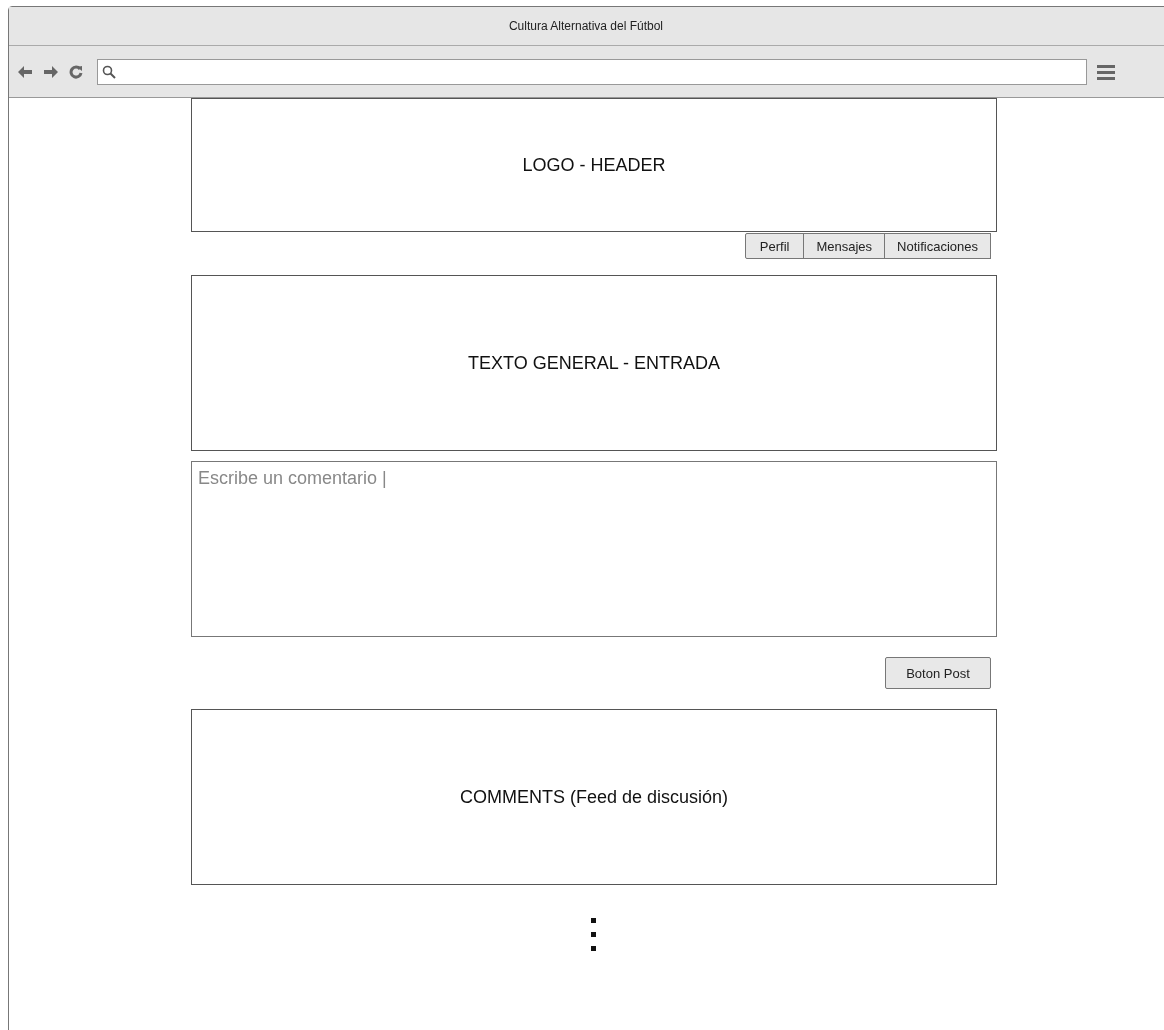 Image resolution: width=1164 pixels, height=1030 pixels. I want to click on search-icon, so click(109, 71).